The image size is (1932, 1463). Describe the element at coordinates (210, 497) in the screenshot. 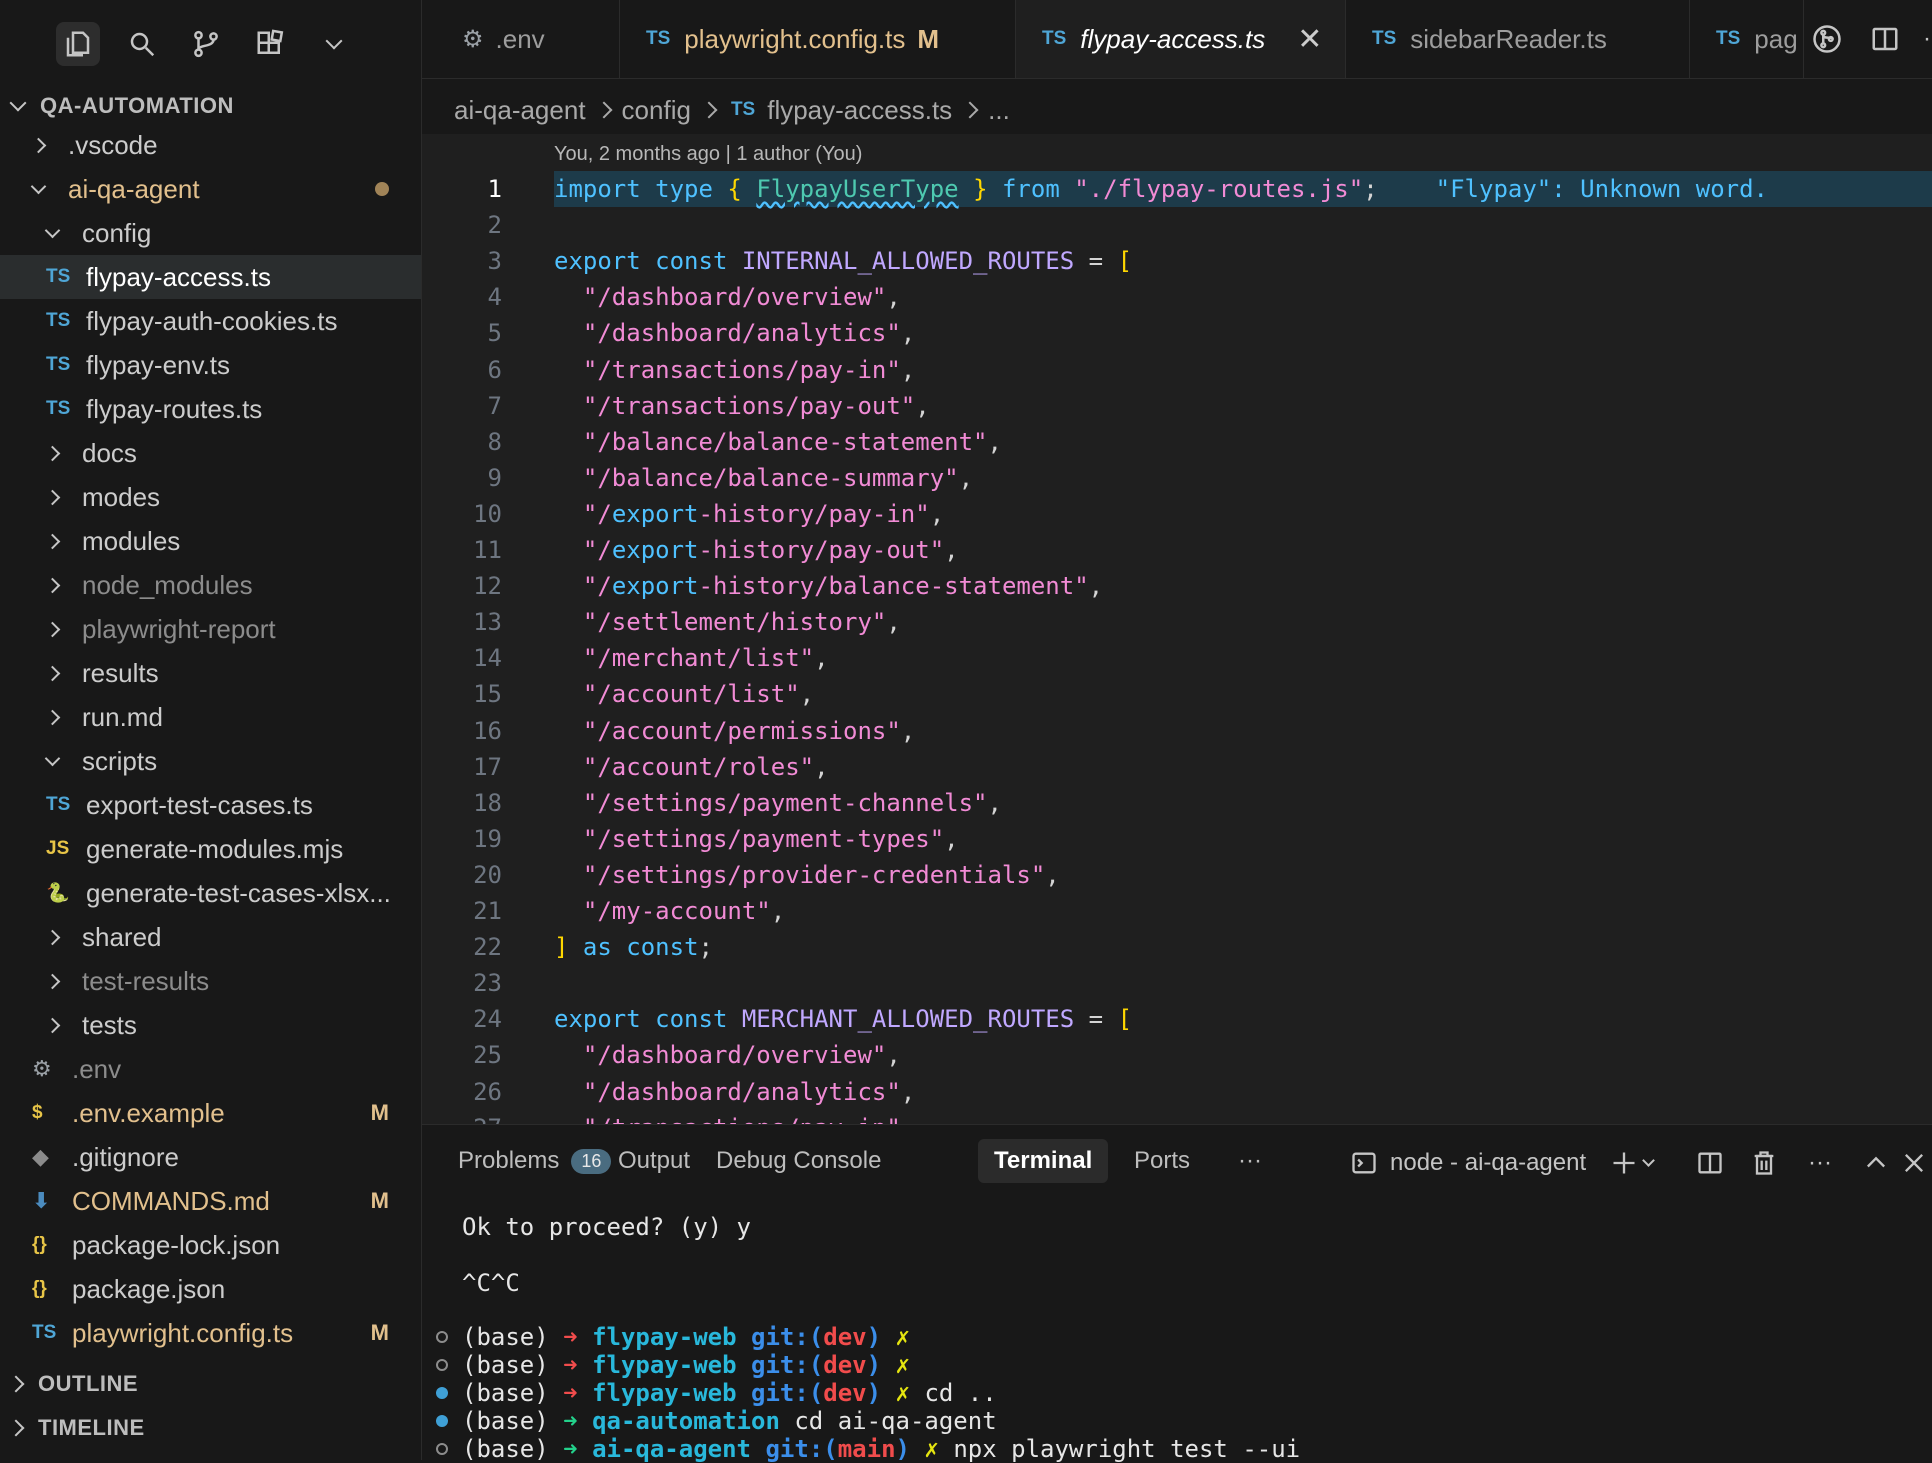

I see `tree-folder: modes` at that location.